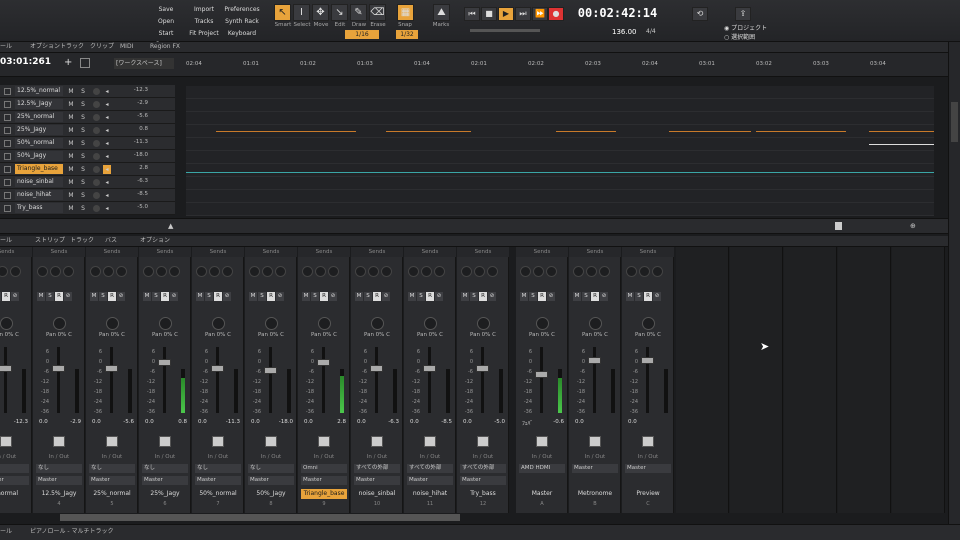 The width and height of the screenshot is (960, 540). I want to click on strip-name: noise_hihat, so click(430, 494).